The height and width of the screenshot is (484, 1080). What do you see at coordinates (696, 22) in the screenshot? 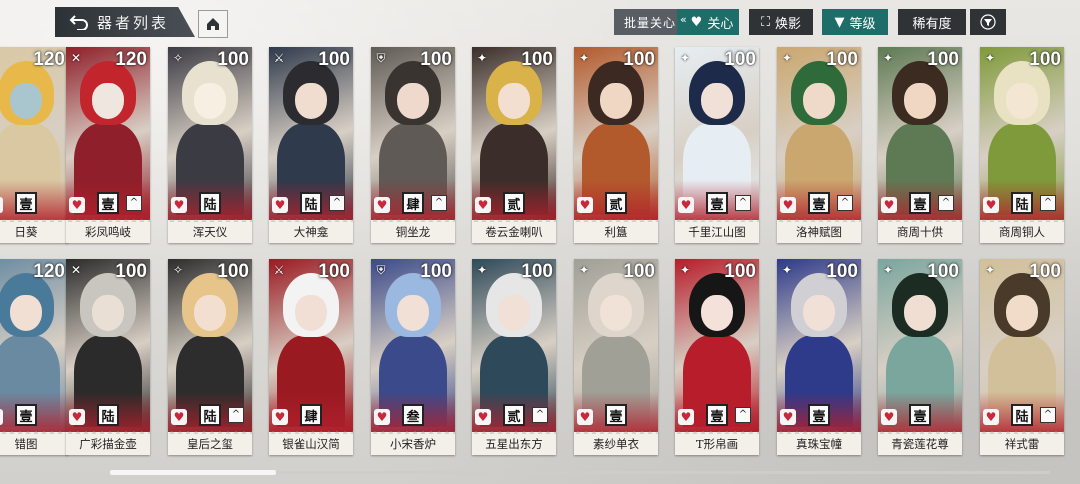
I see `heart-icon: ♥` at bounding box center [696, 22].